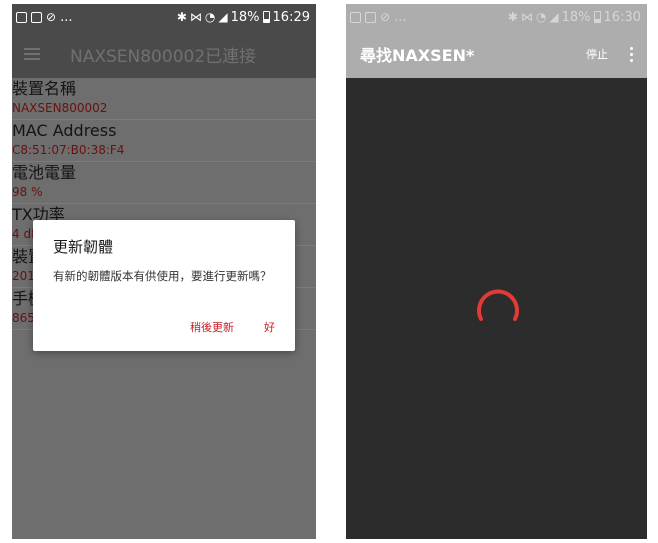 The height and width of the screenshot is (543, 658). What do you see at coordinates (496, 54) in the screenshot?
I see `app-bar: 尋找NAXSEN* 停止` at bounding box center [496, 54].